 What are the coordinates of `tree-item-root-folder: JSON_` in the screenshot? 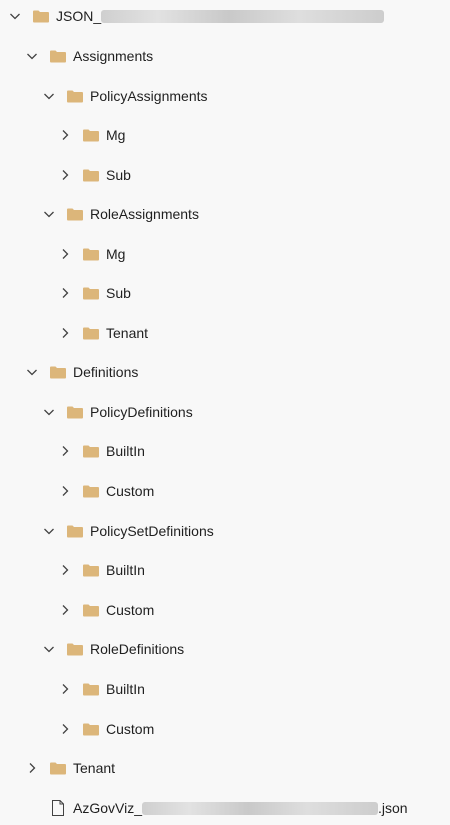 It's located at (196, 16).